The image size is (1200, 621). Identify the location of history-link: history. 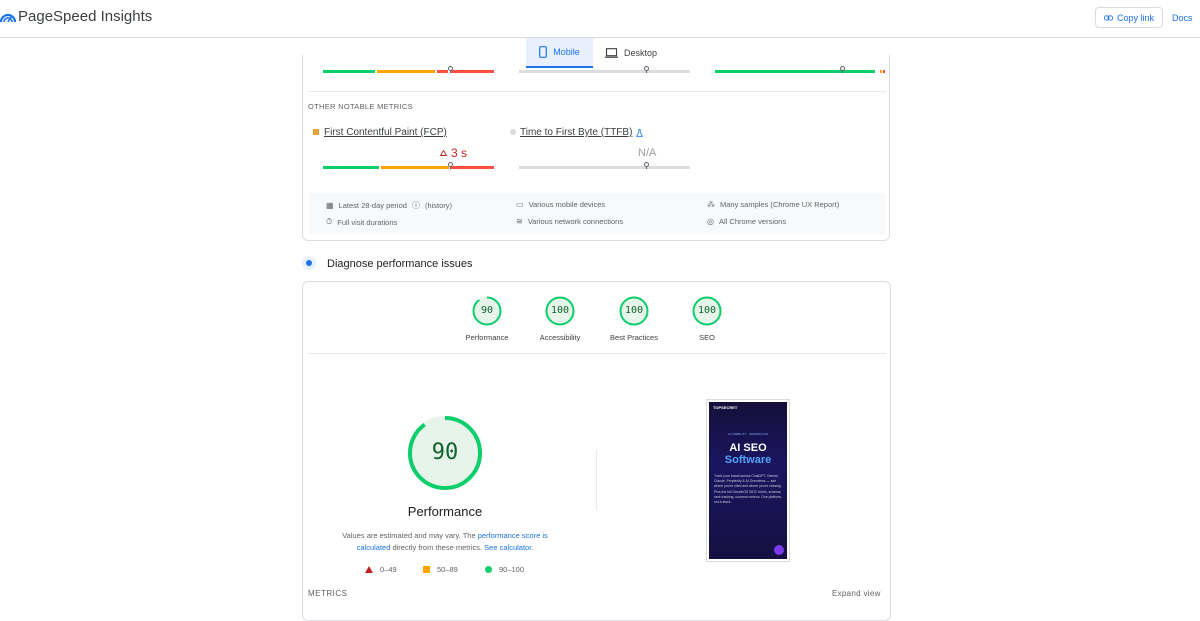
(438, 205).